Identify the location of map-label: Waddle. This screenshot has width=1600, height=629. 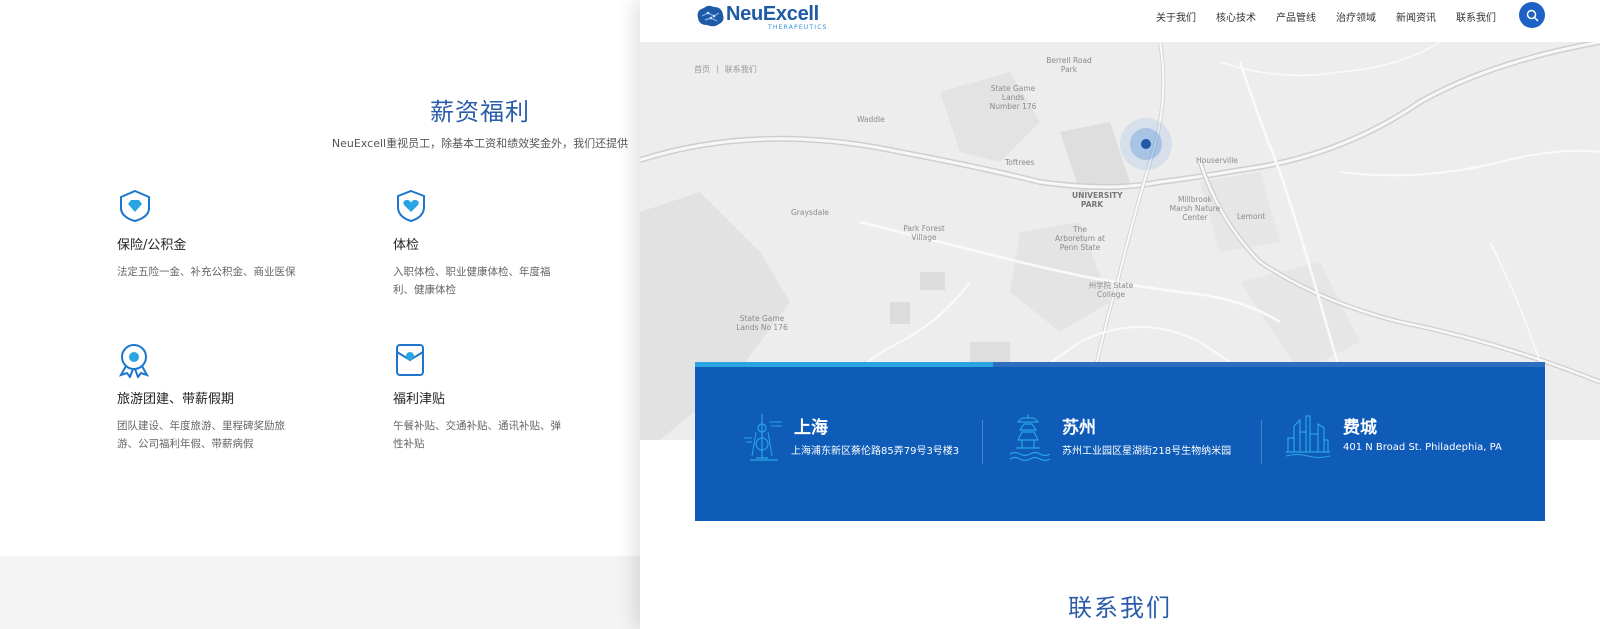
(871, 119).